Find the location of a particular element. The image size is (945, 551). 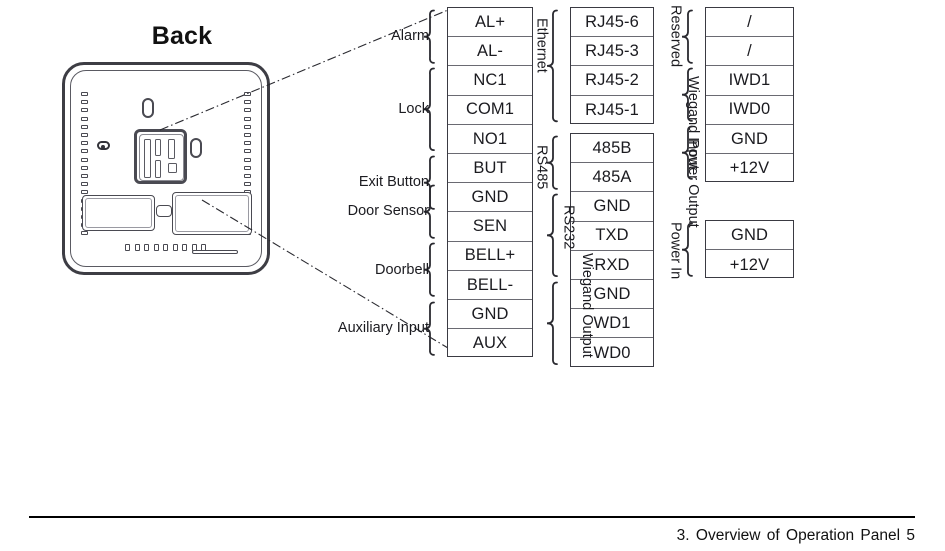

label-plate-left is located at coordinates (118, 213).